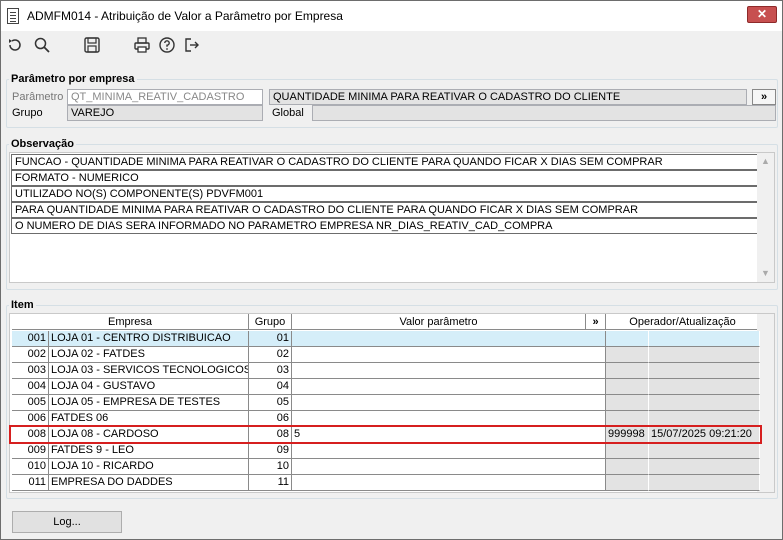 This screenshot has width=783, height=540. I want to click on cell-code: 001, so click(30, 339).